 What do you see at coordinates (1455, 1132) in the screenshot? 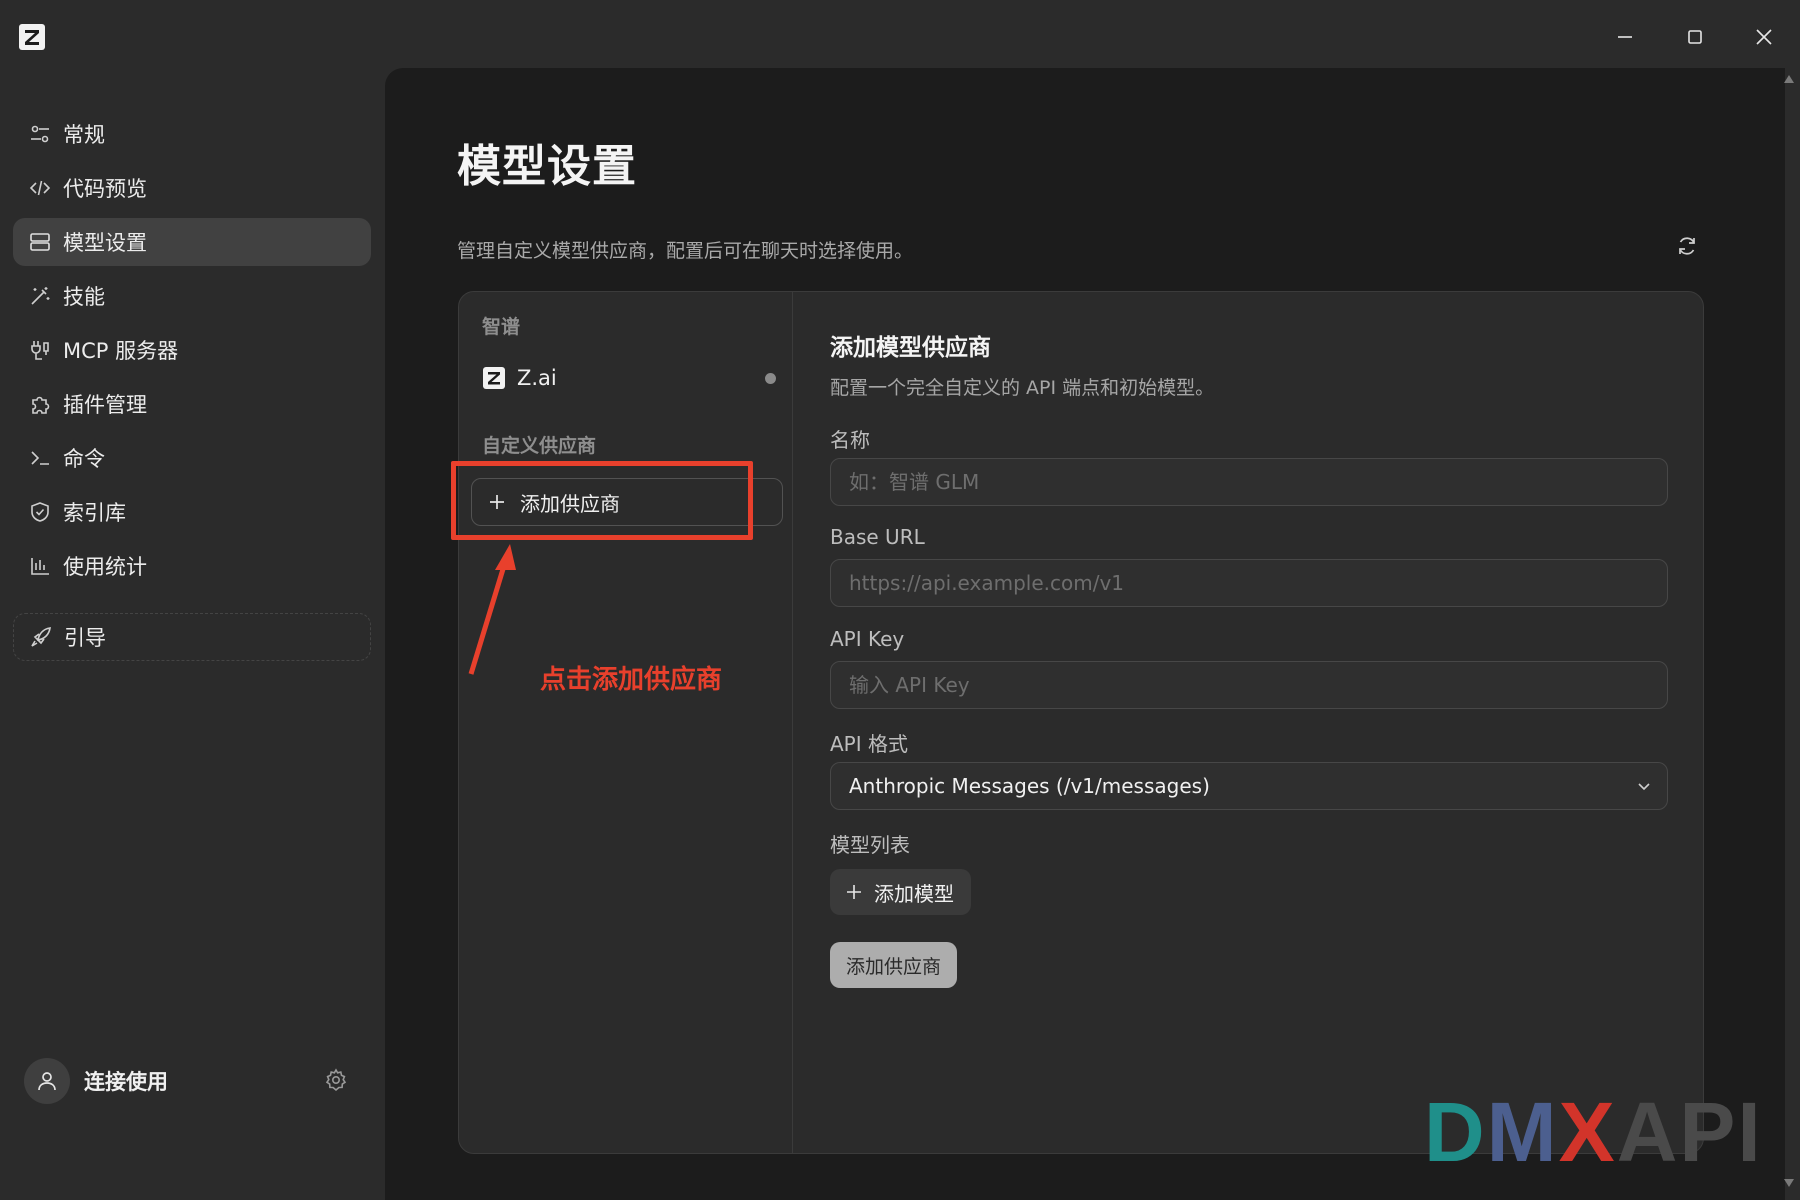
I see `watermark-letter: D` at bounding box center [1455, 1132].